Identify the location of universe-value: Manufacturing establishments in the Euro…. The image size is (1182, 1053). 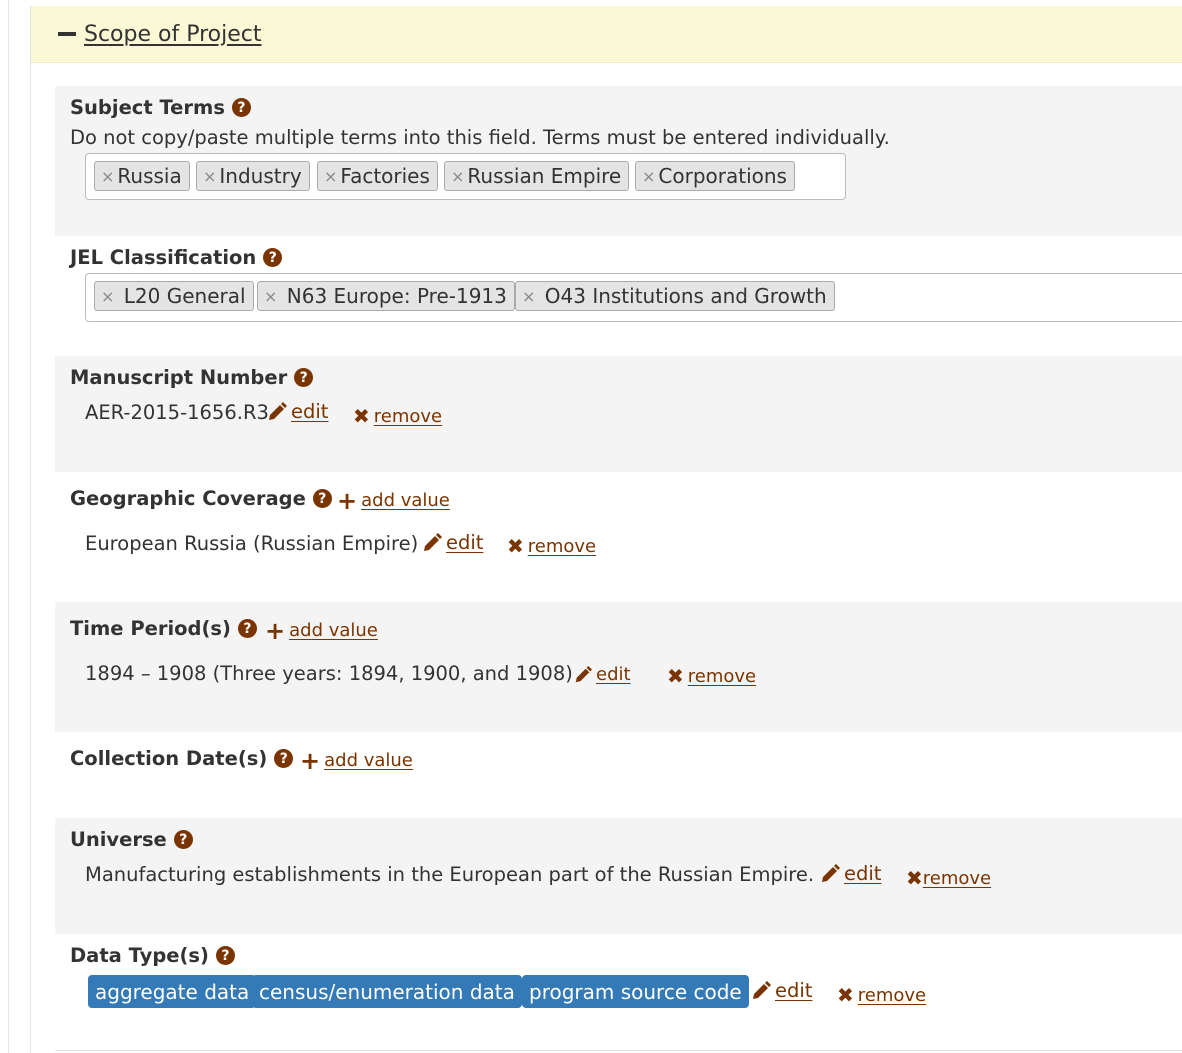
(450, 874).